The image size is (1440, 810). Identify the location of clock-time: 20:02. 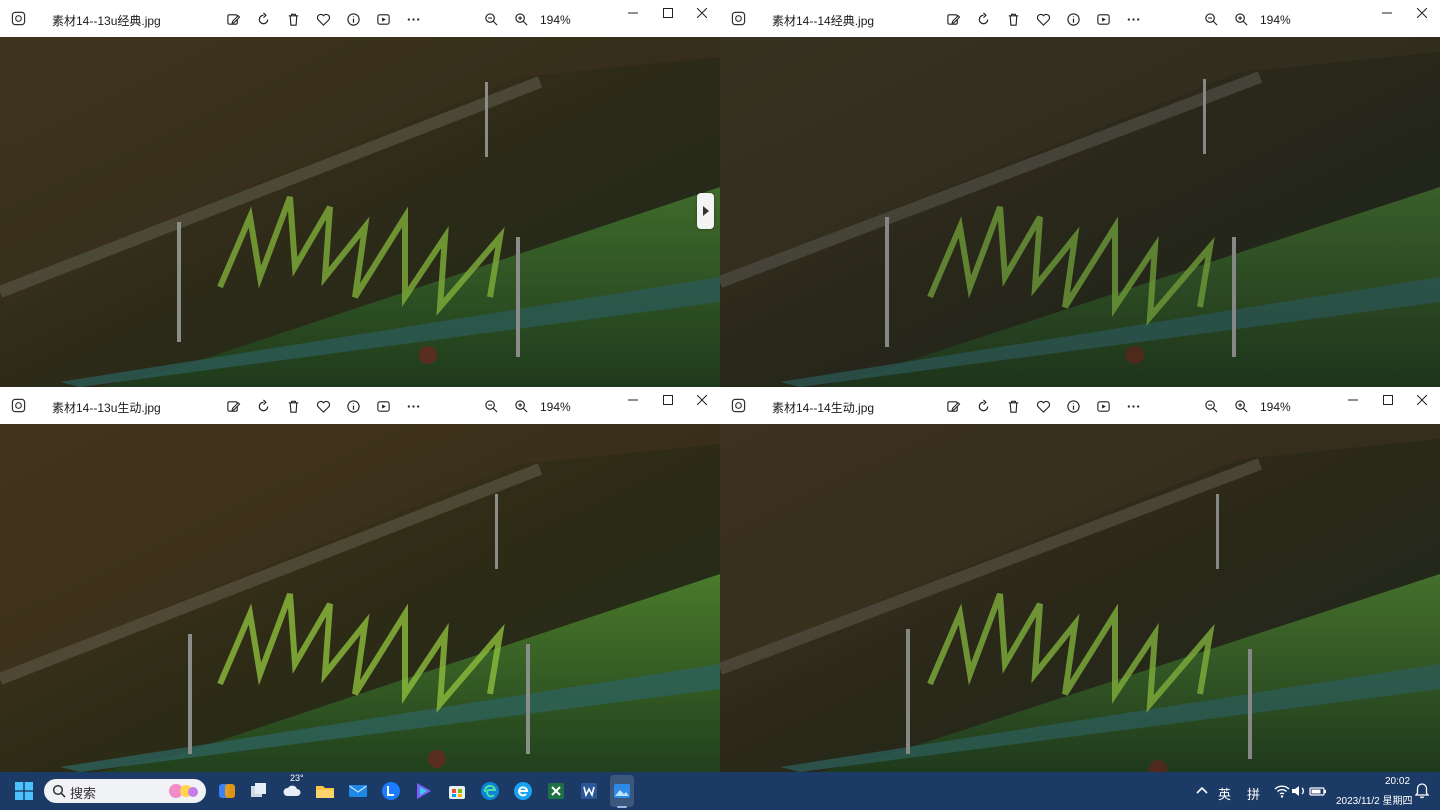
(1397, 781).